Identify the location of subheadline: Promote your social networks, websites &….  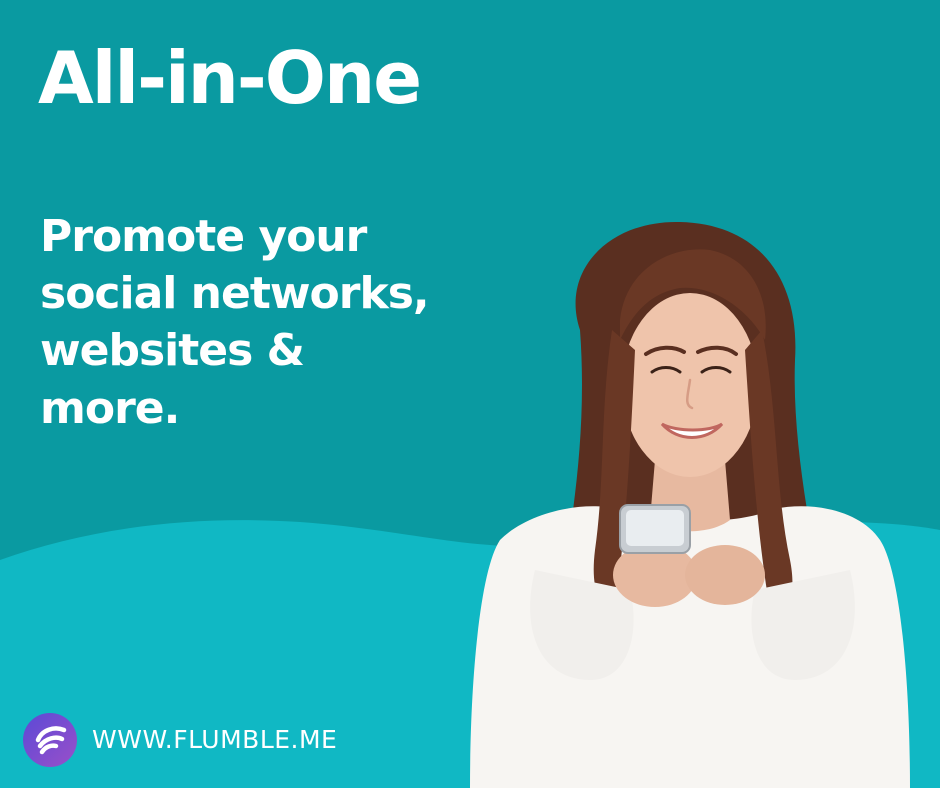
(235, 322).